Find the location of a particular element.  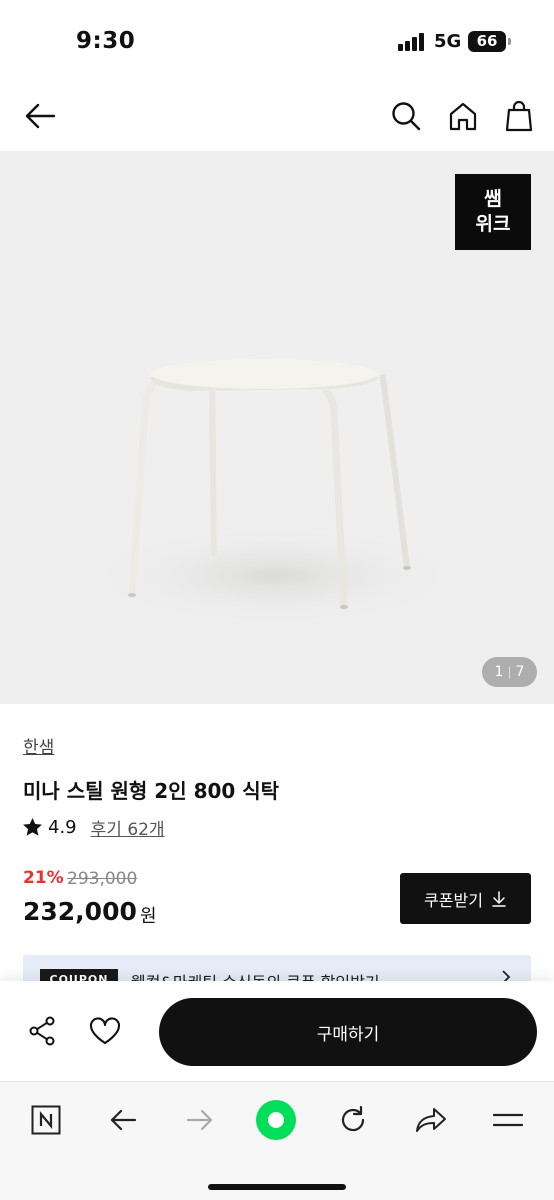

like-button is located at coordinates (105, 1031).